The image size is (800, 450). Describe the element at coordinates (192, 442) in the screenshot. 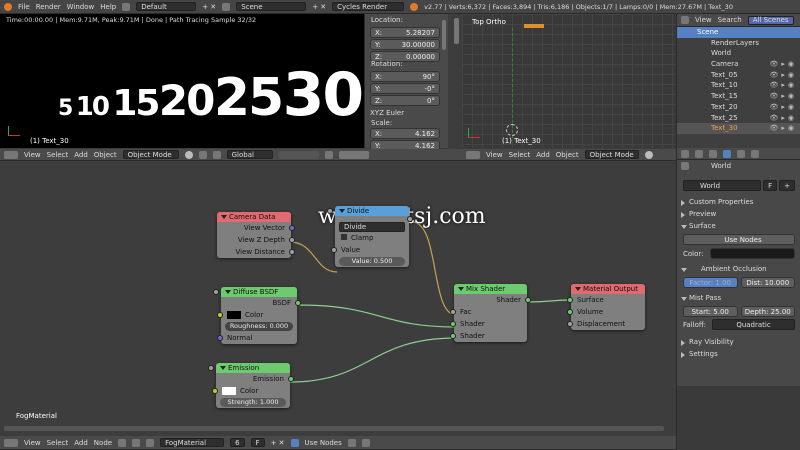

I see `material-name-field: FogMaterial` at that location.